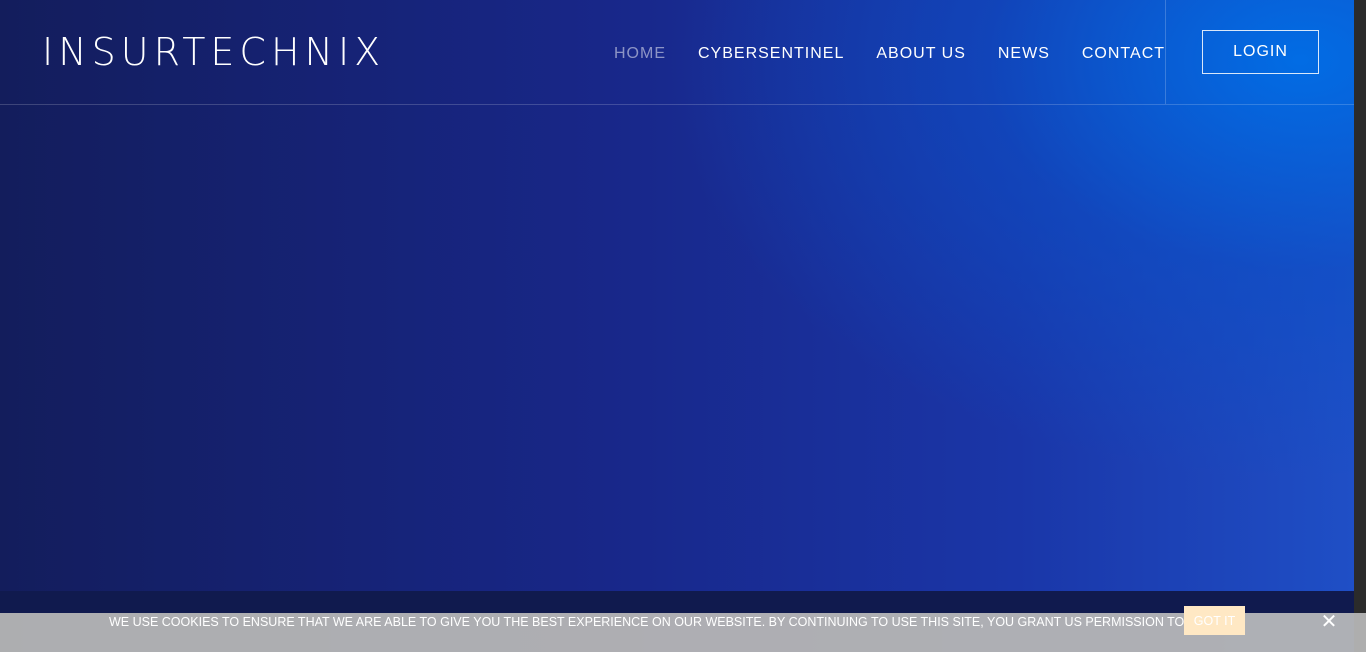 The width and height of the screenshot is (1366, 652). Describe the element at coordinates (1165, 52) in the screenshot. I see `header-divider` at that location.